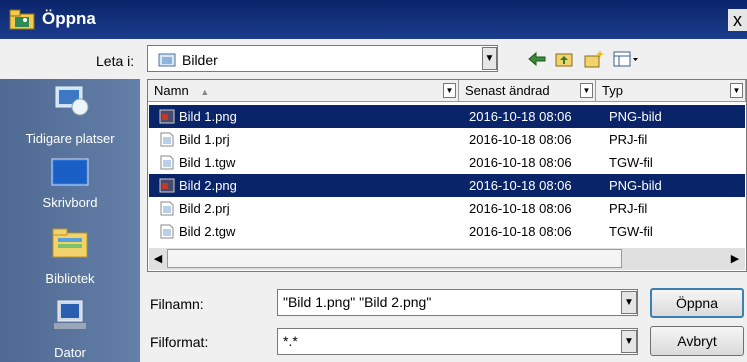 The height and width of the screenshot is (362, 747). What do you see at coordinates (69, 18) in the screenshot?
I see `window-title: Öppna` at bounding box center [69, 18].